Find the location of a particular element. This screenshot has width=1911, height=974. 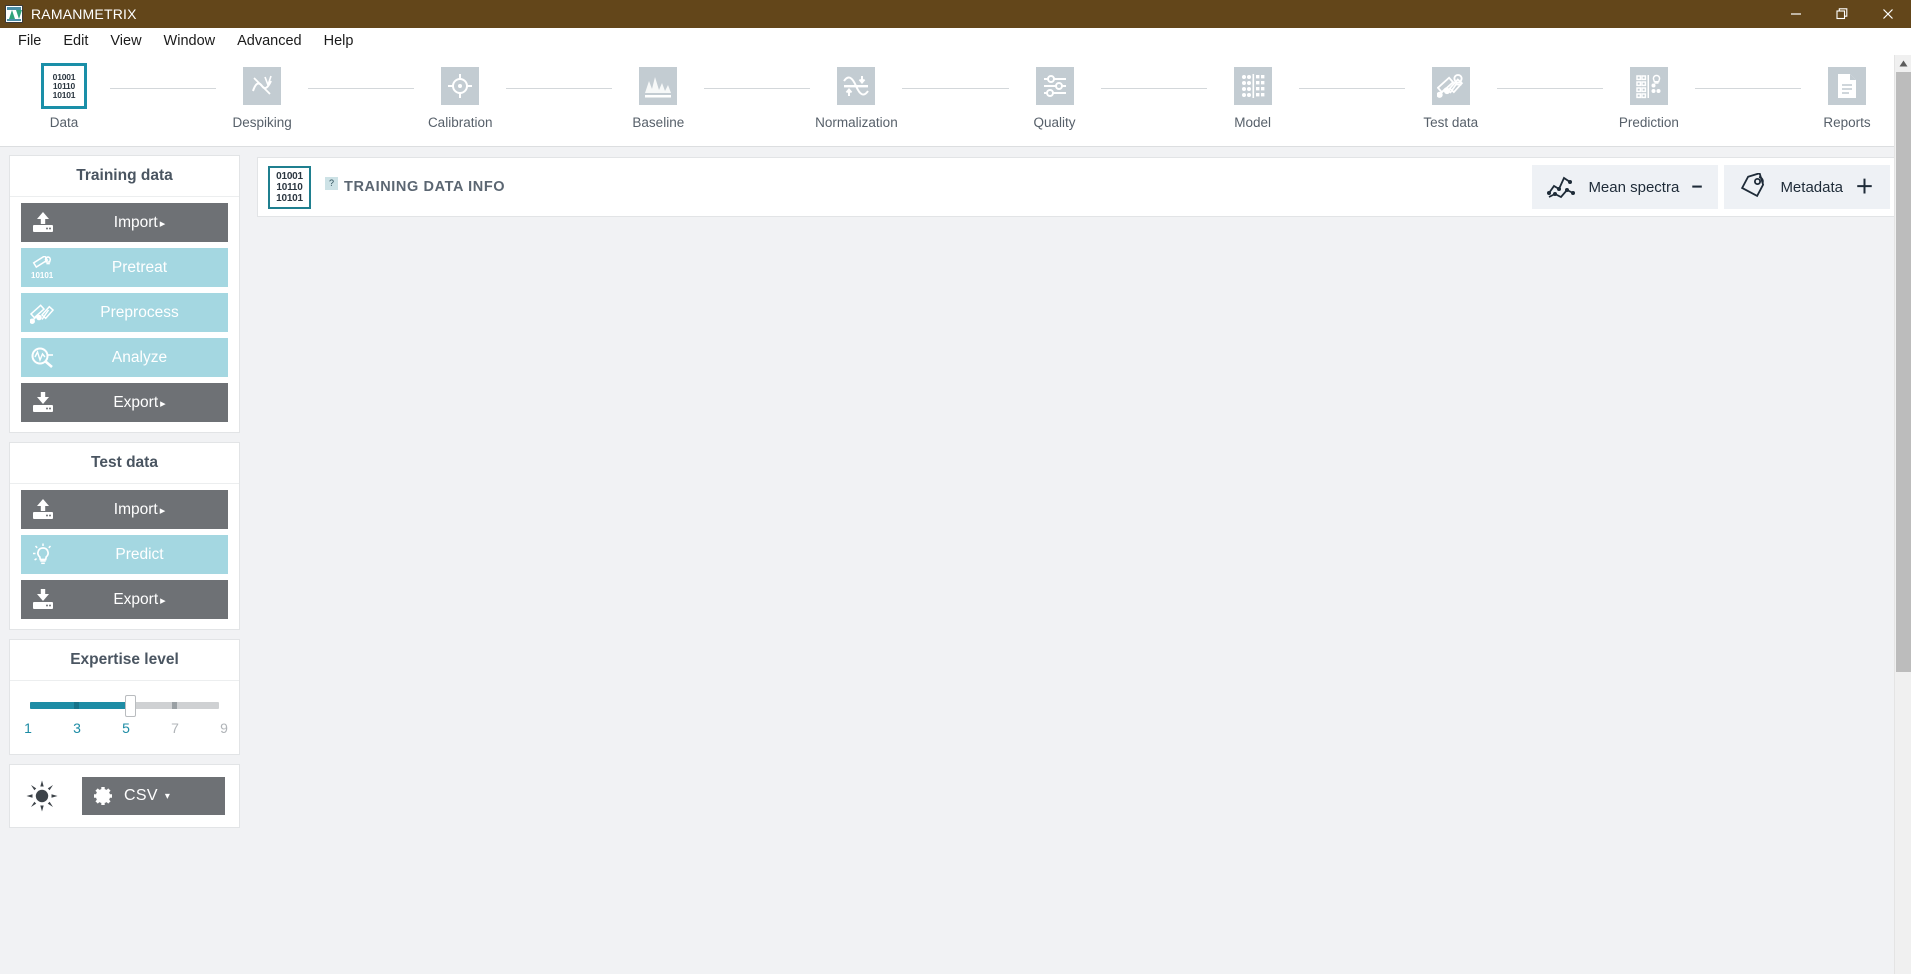

test-export-button: Export ▸ is located at coordinates (124, 599).